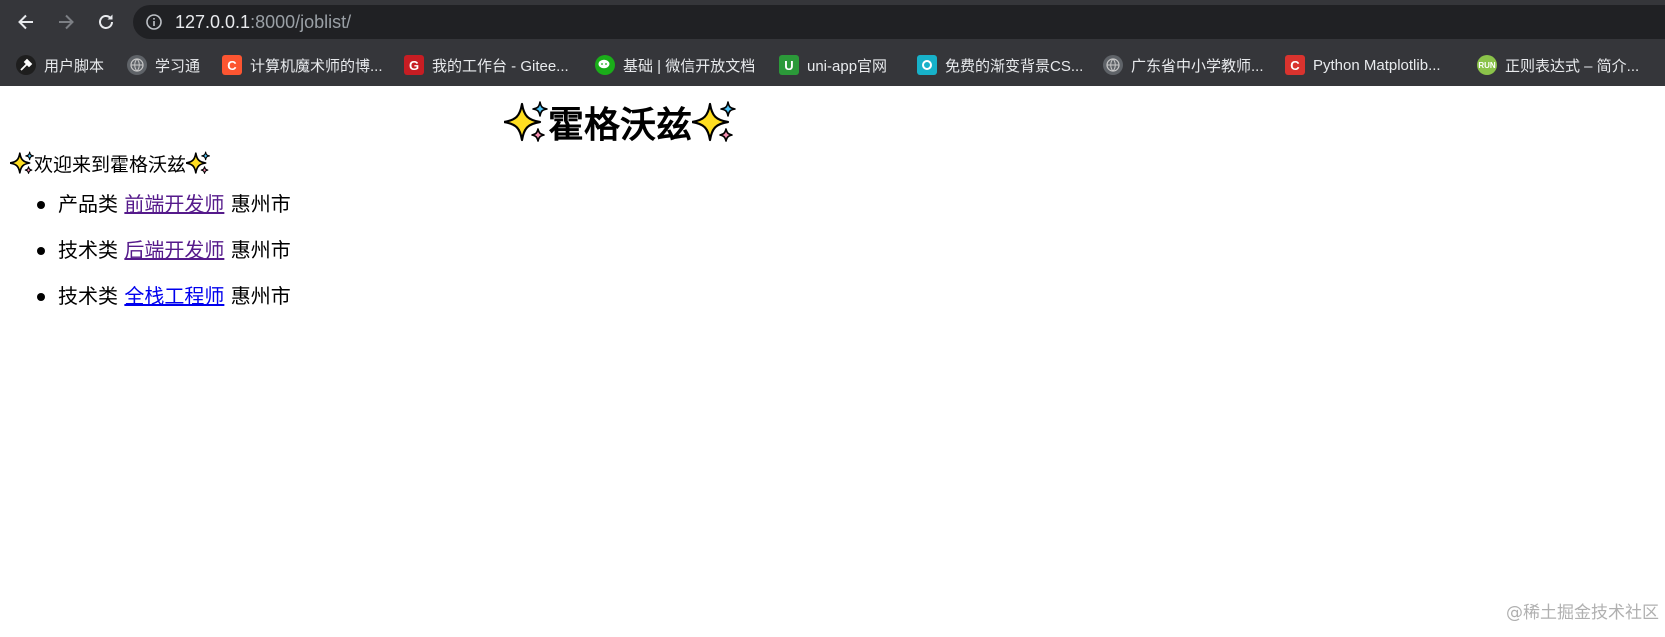 The image size is (1665, 637). I want to click on bookmark-label: 基础 | 微信开放文档, so click(689, 66).